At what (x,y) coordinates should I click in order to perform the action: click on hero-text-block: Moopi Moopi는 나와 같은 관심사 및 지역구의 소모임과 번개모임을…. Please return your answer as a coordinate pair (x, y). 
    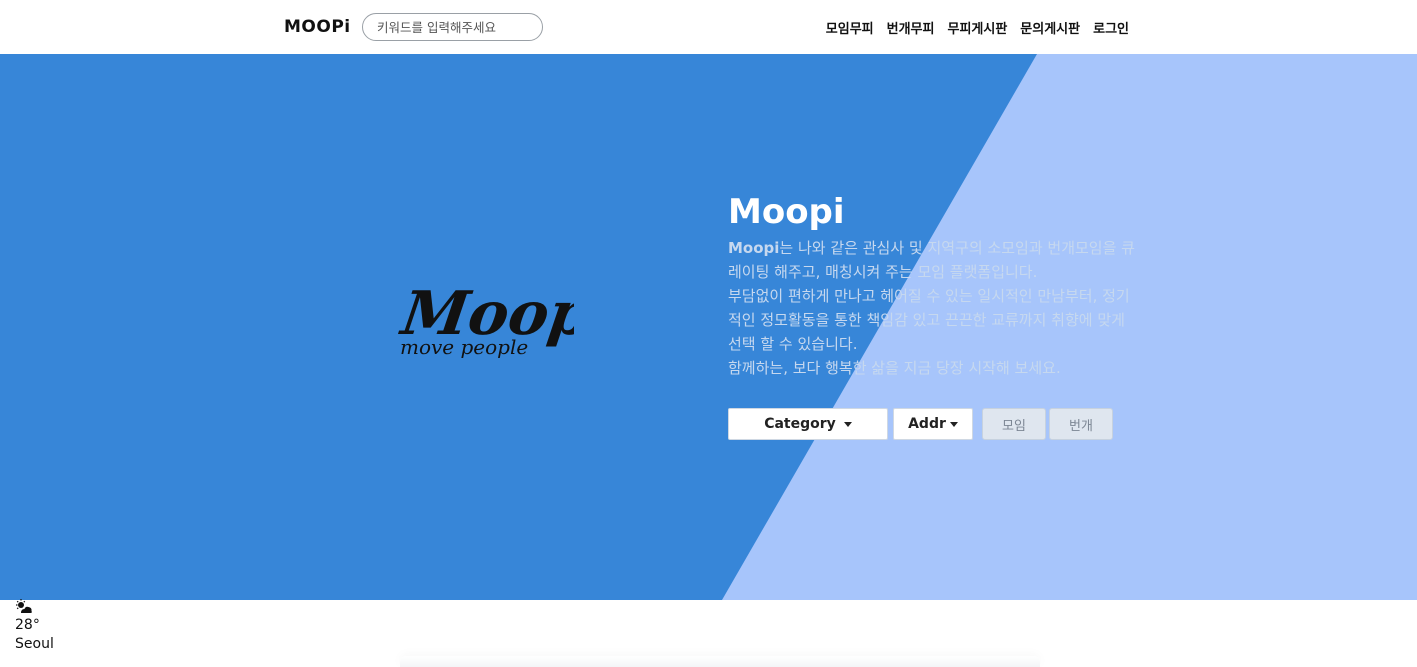
    Looking at the image, I should click on (933, 285).